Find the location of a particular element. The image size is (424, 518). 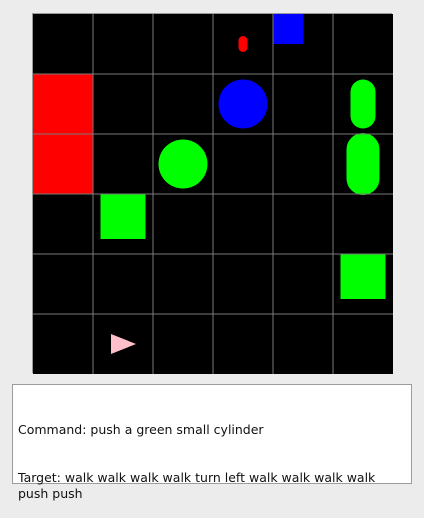

red-small-cylinder is located at coordinates (243, 44).